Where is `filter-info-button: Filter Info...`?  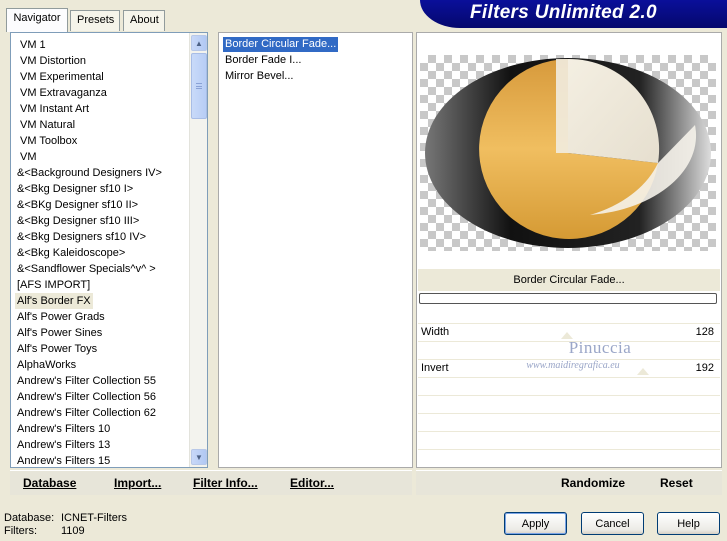 filter-info-button: Filter Info... is located at coordinates (225, 484).